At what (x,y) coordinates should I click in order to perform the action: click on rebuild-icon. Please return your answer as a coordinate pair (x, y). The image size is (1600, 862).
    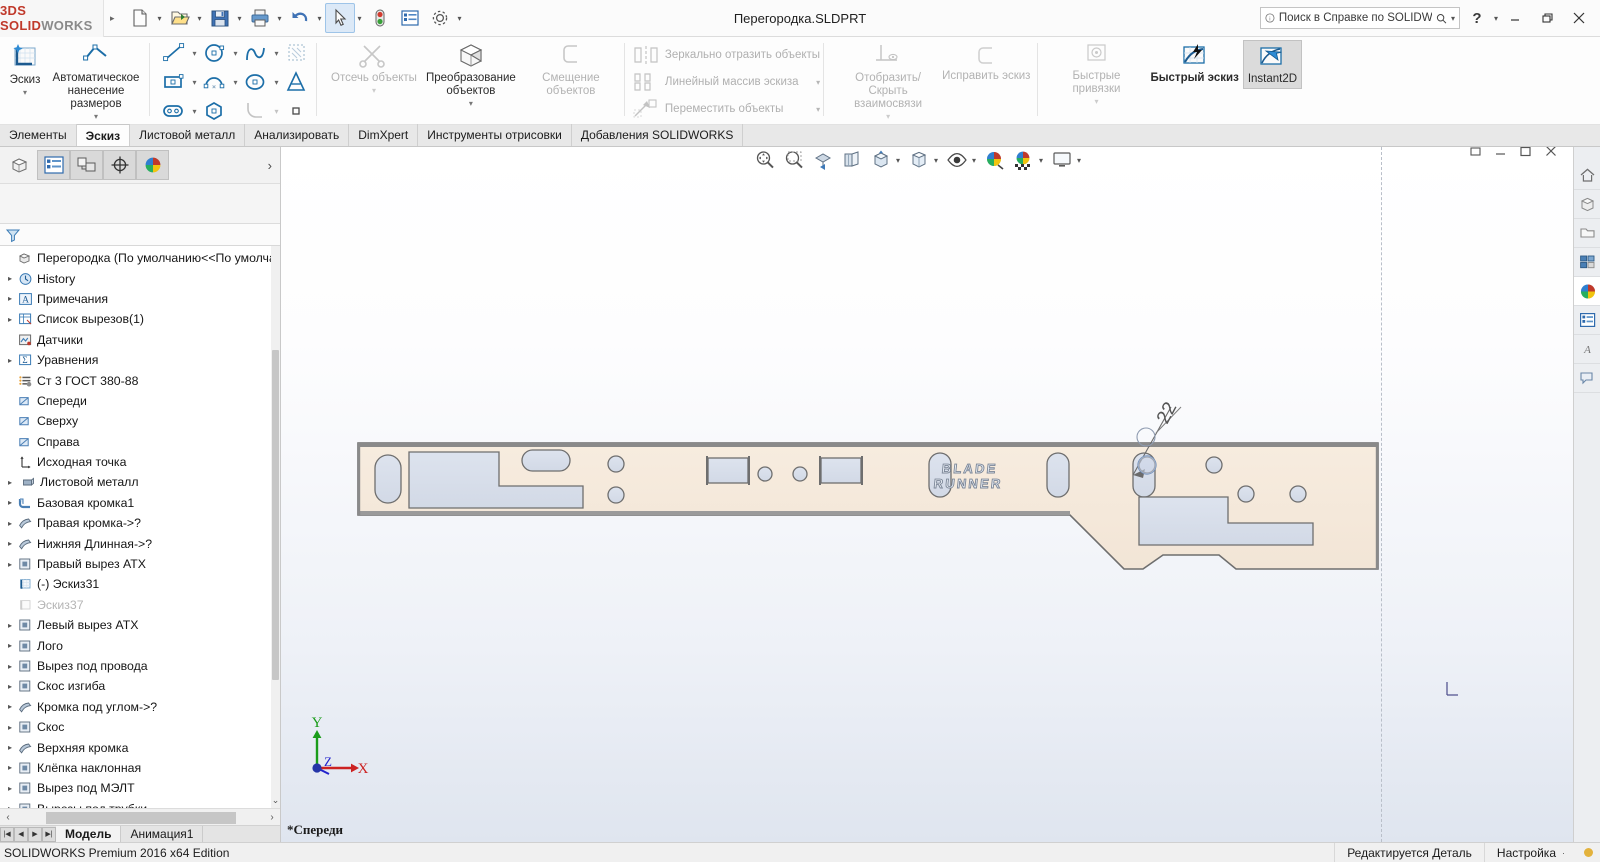
    Looking at the image, I should click on (380, 18).